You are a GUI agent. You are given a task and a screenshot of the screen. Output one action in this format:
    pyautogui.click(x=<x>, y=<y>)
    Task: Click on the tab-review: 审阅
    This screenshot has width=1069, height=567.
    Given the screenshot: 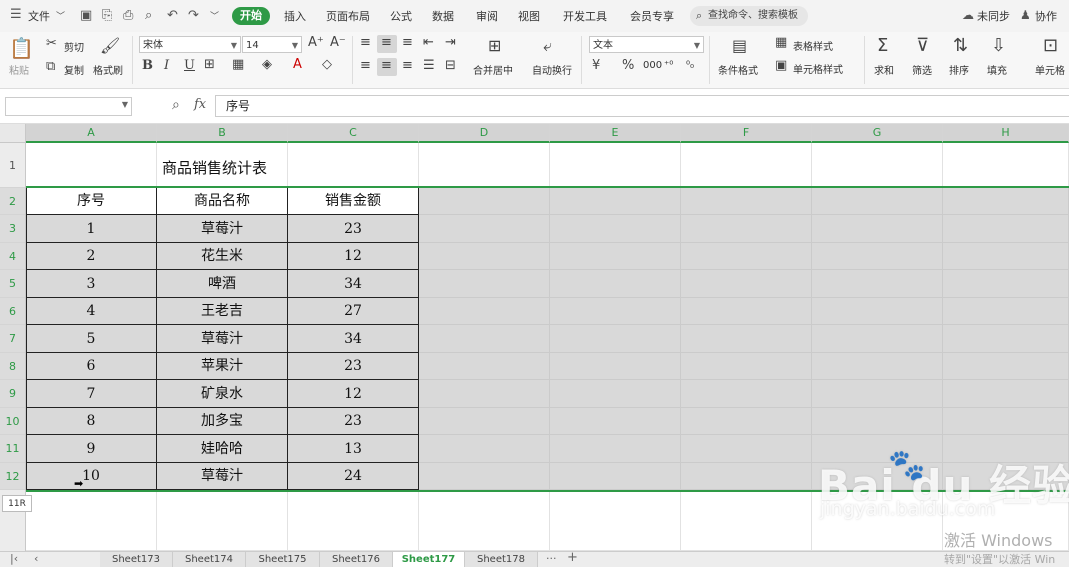 What is the action you would take?
    pyautogui.click(x=487, y=16)
    